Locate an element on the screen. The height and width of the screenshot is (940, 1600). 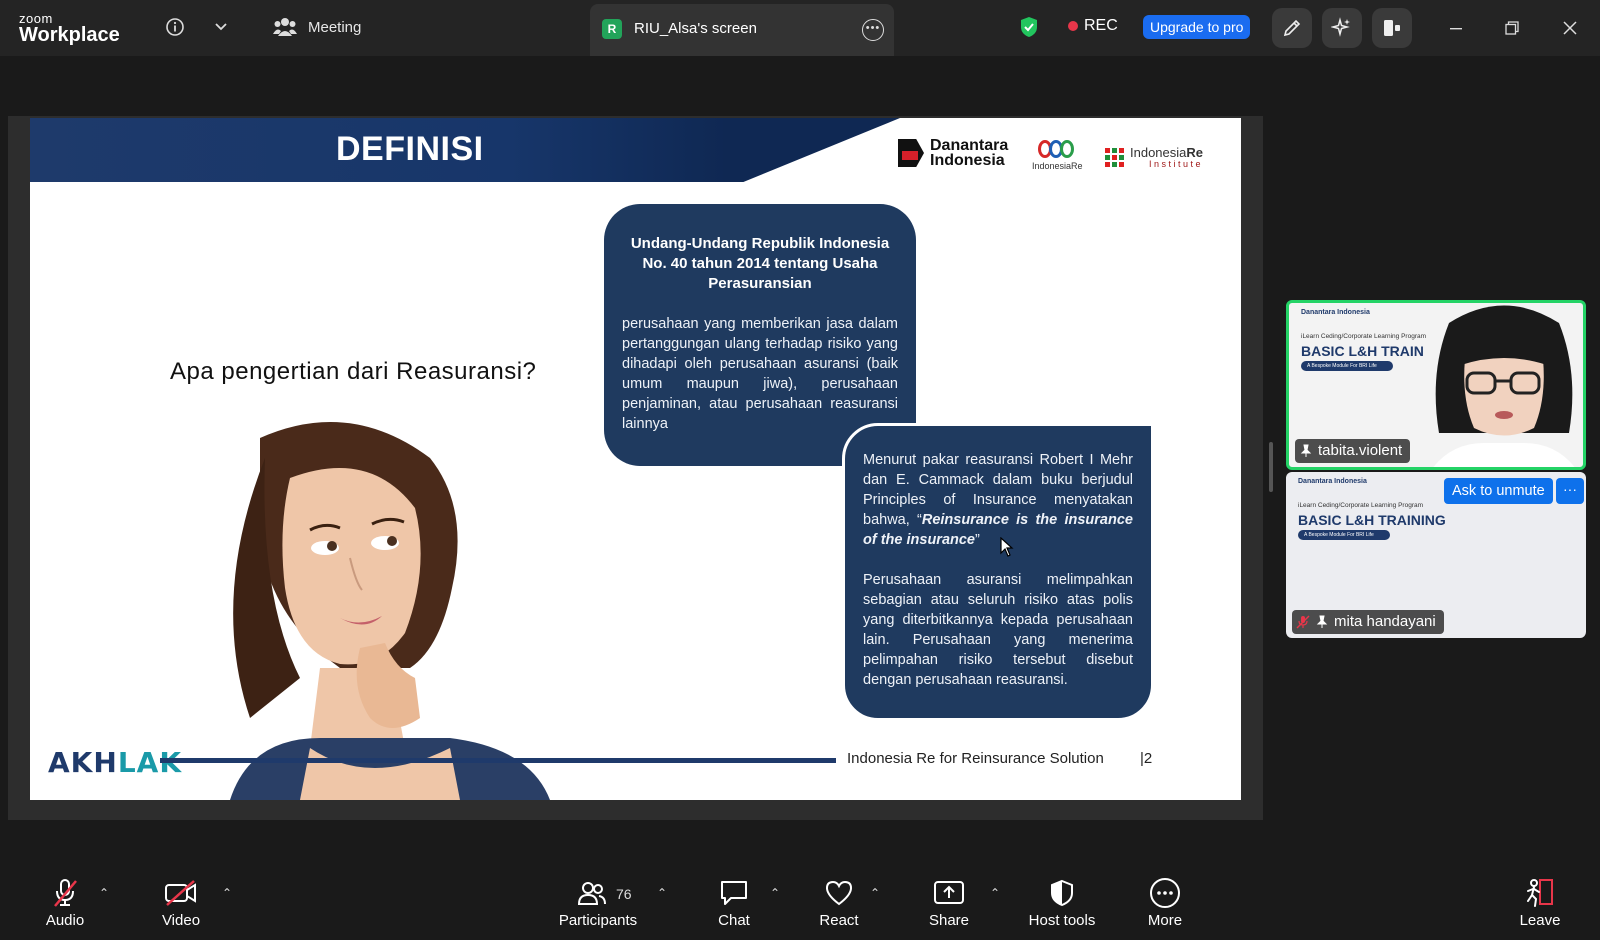
more-options-icon: ••• is located at coordinates (873, 30).